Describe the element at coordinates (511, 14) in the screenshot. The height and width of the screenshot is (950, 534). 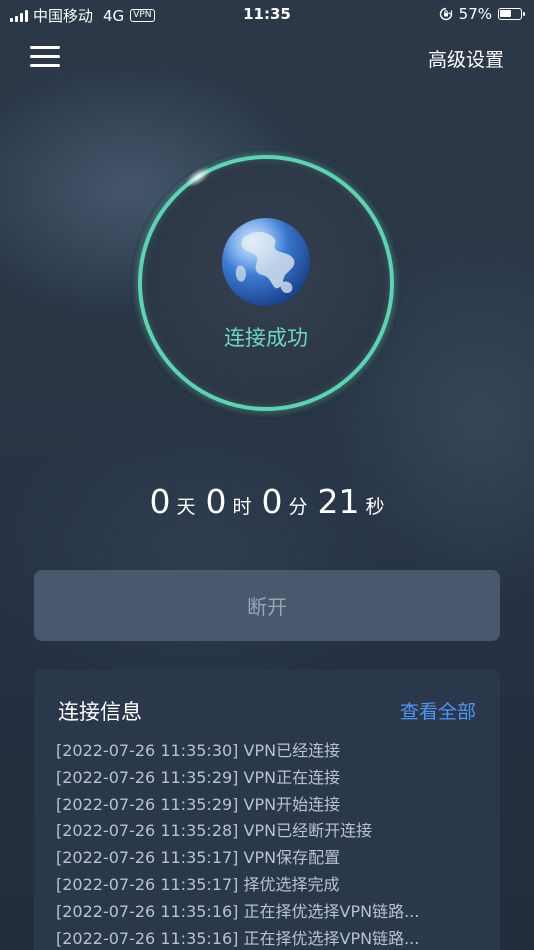
I see `battery-icon` at that location.